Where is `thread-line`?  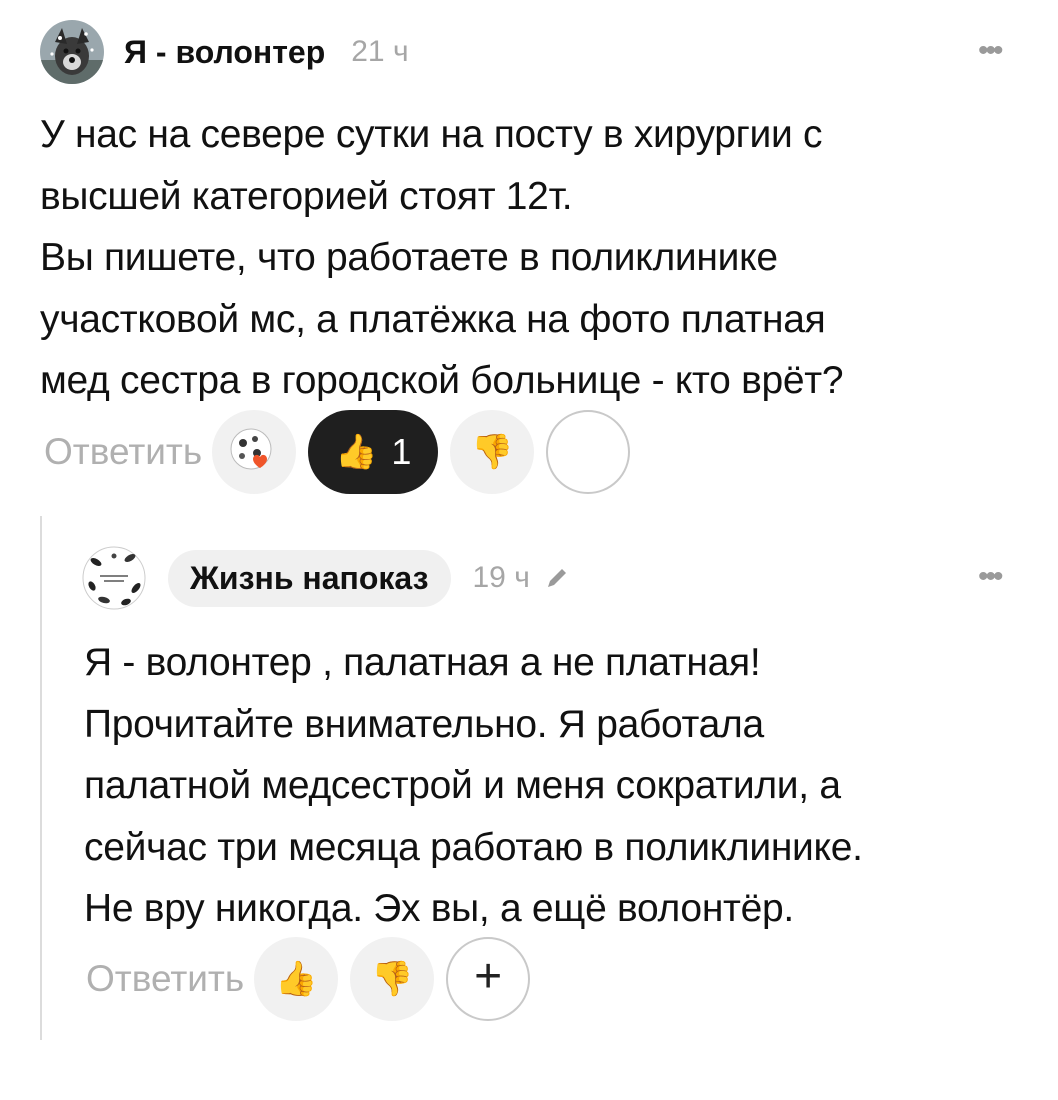
thread-line is located at coordinates (41, 778).